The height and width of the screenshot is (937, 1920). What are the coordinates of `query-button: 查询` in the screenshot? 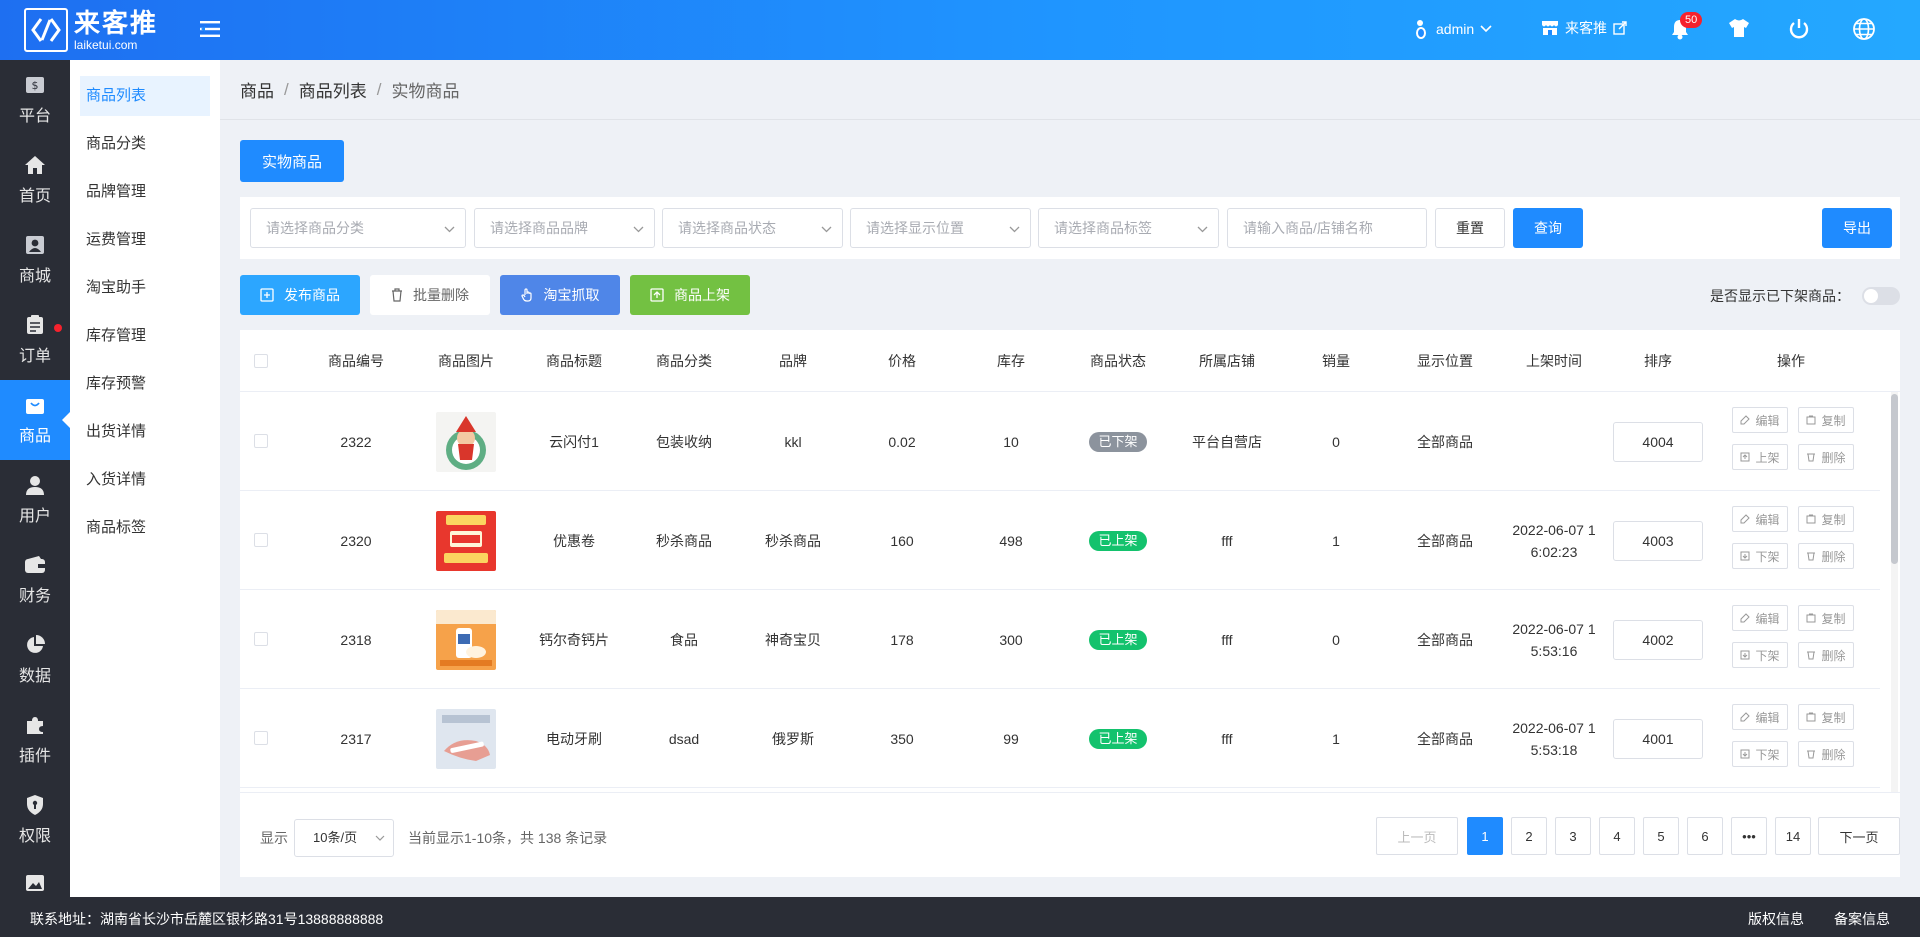 It's located at (1548, 228).